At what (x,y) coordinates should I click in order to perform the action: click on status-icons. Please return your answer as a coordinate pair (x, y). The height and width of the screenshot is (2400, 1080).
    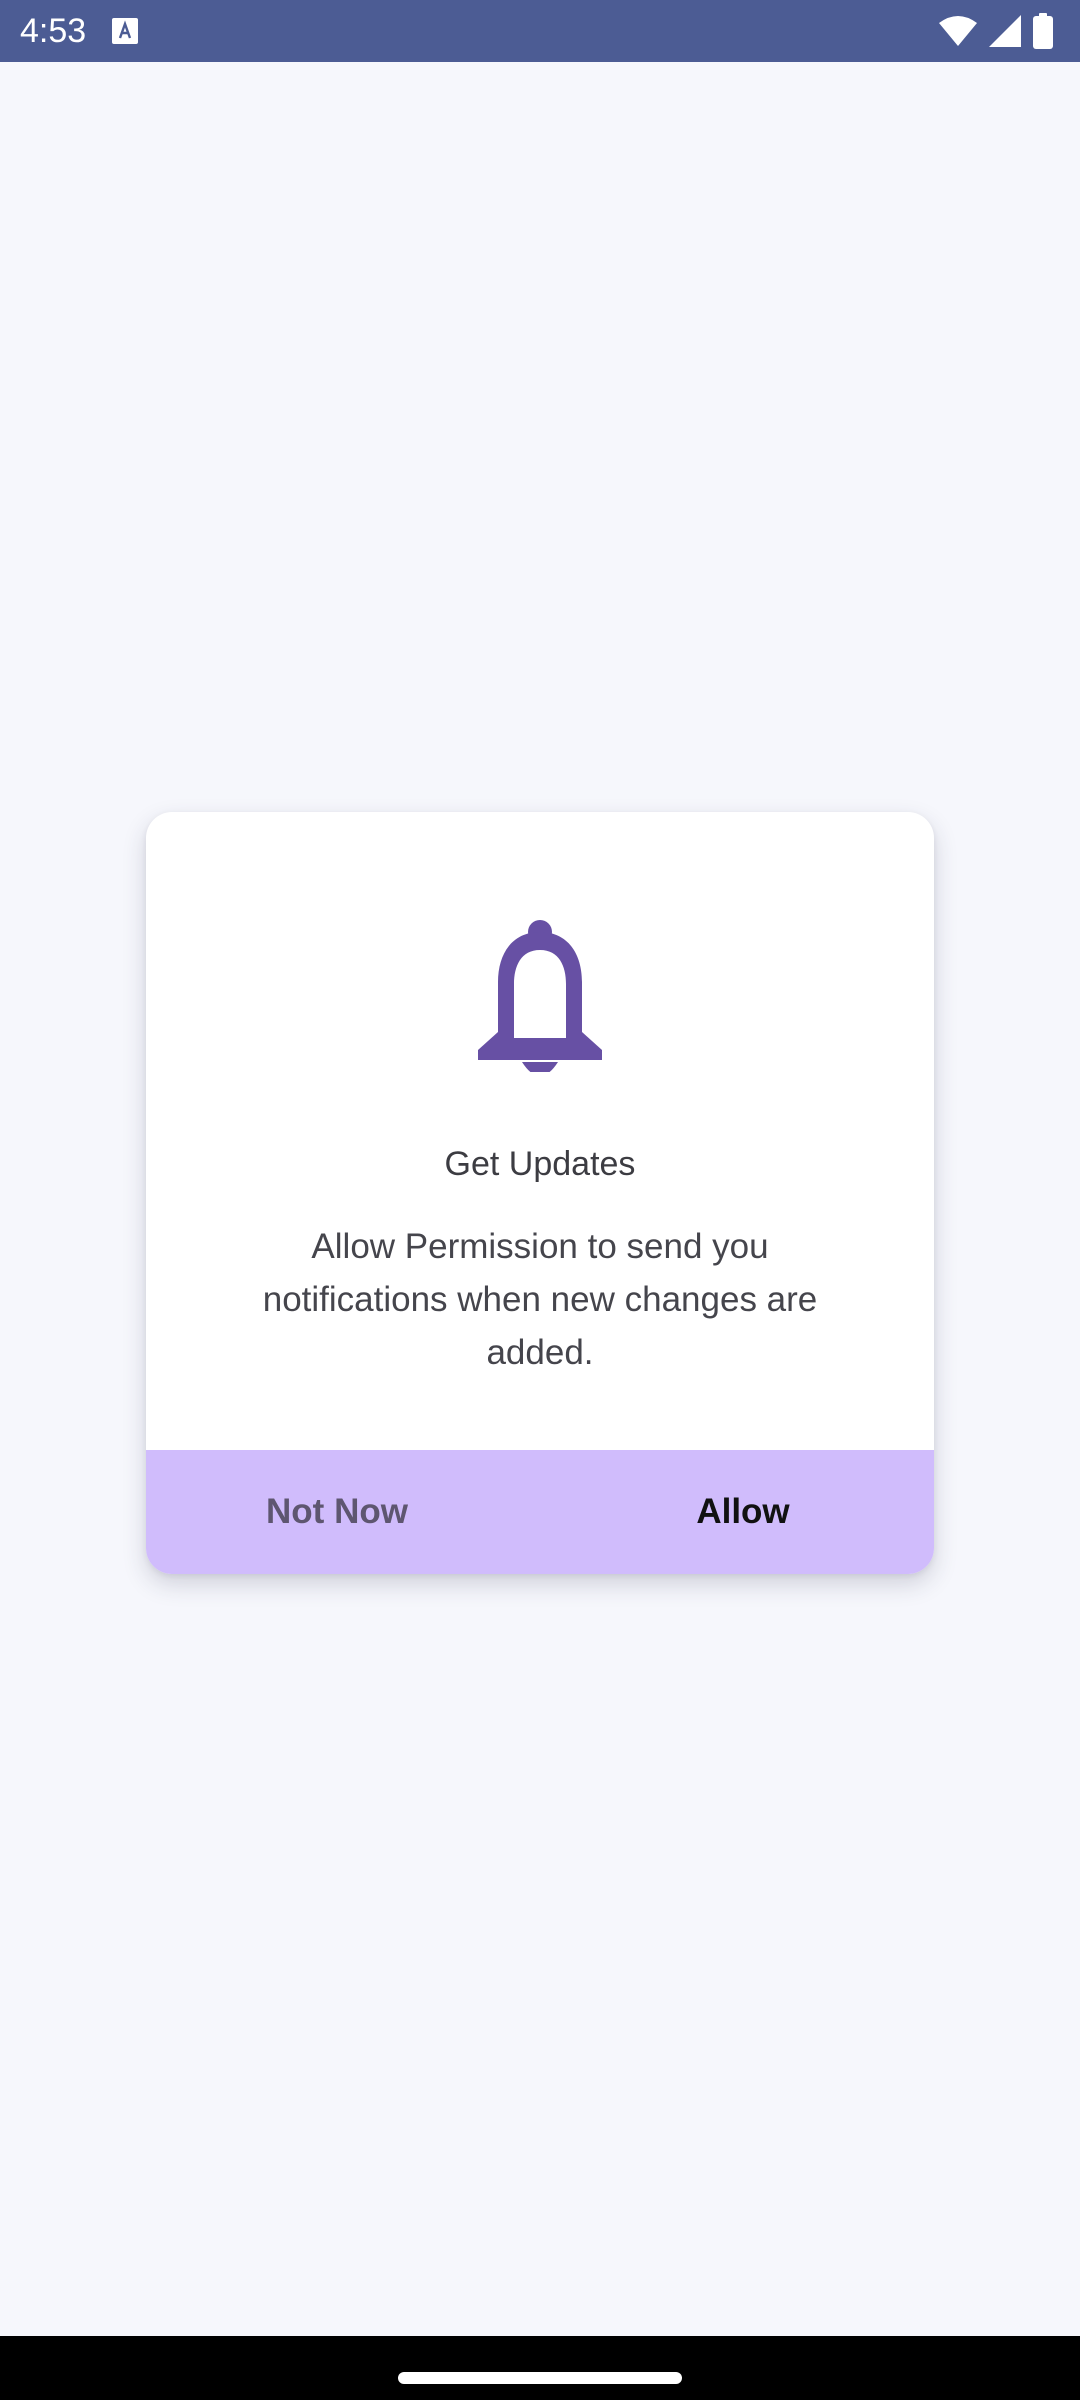
    Looking at the image, I should click on (996, 31).